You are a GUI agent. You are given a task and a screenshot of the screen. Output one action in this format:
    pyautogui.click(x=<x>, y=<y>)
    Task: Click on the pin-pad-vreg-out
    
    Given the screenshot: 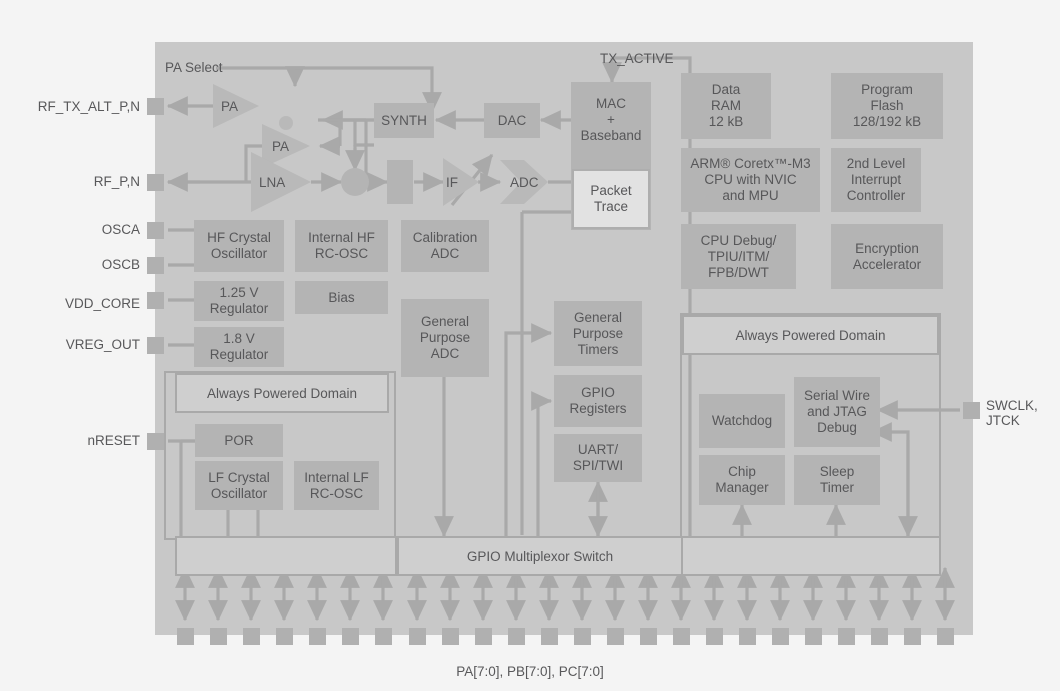 What is the action you would take?
    pyautogui.click(x=155, y=345)
    